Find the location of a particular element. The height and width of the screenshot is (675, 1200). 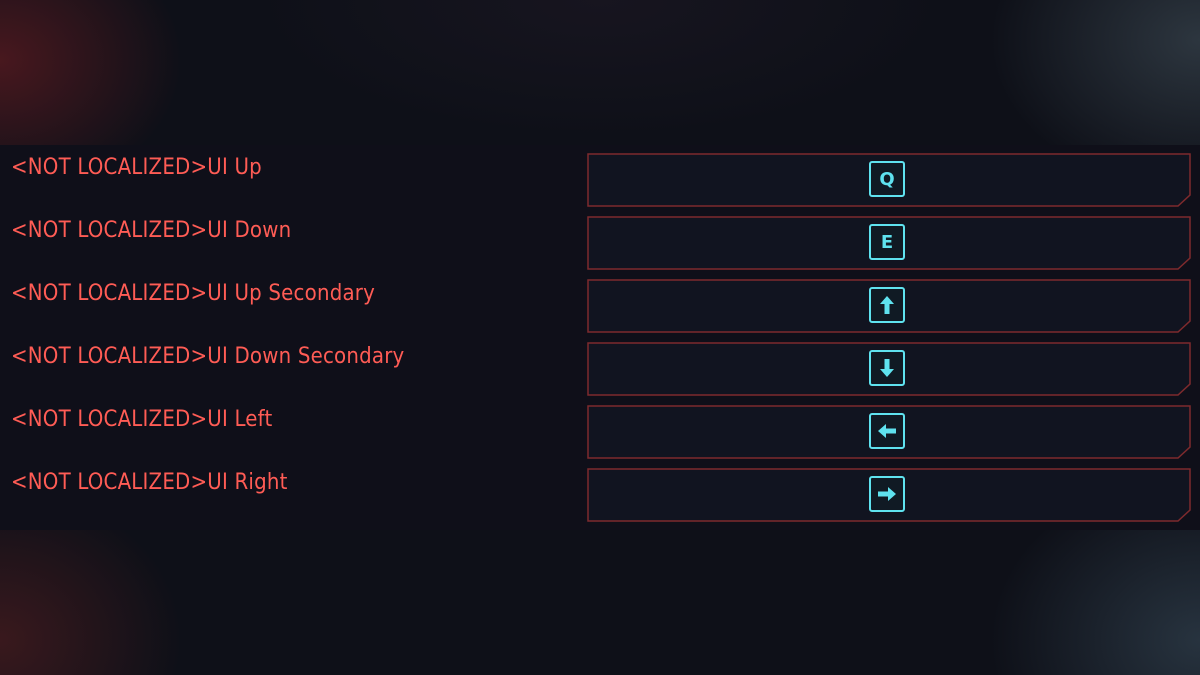

key-label: E is located at coordinates (887, 242).